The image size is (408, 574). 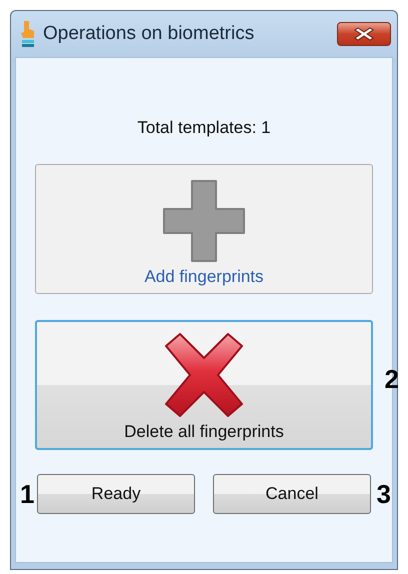 I want to click on window-title: Operations on biometrics, so click(x=149, y=34).